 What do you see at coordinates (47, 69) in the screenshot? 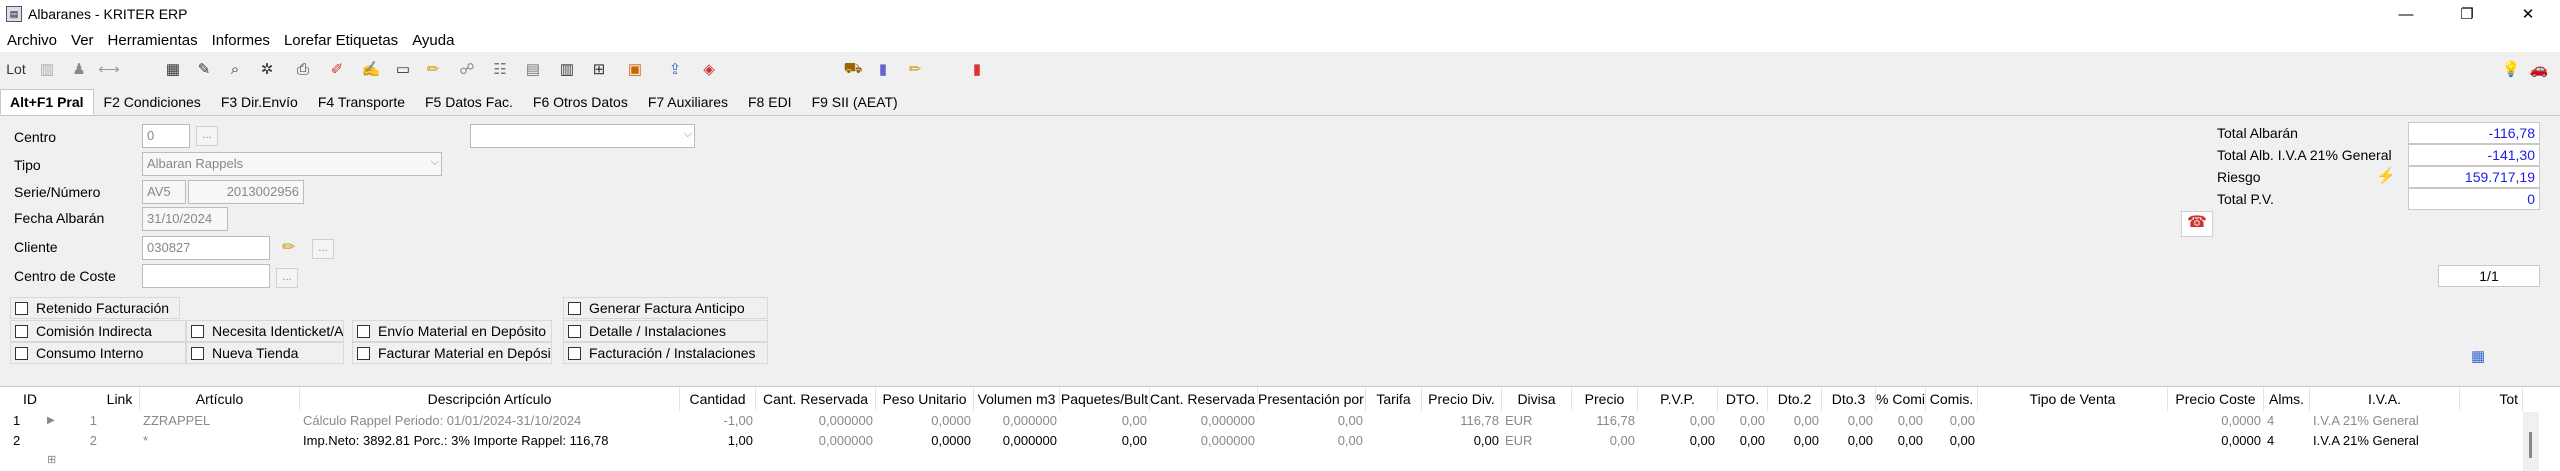
I see `scan-icon: ▥` at bounding box center [47, 69].